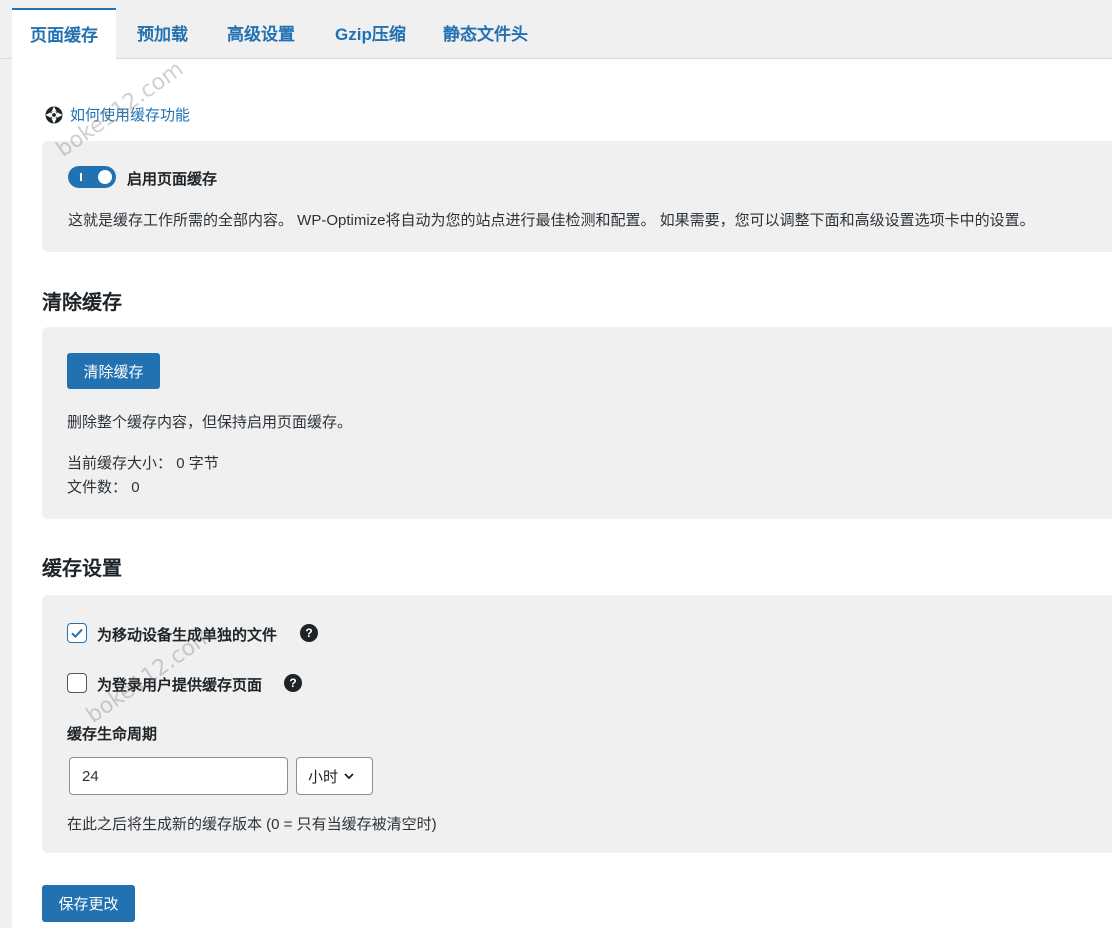 The width and height of the screenshot is (1112, 928). I want to click on settings-section-title: 缓存设置, so click(82, 569).